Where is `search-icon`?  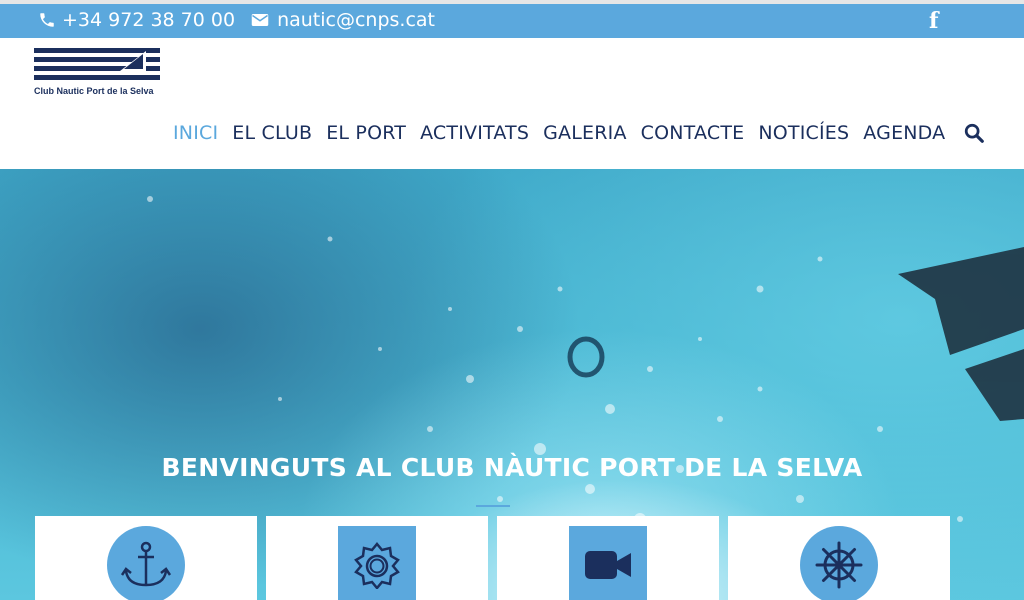 search-icon is located at coordinates (974, 133).